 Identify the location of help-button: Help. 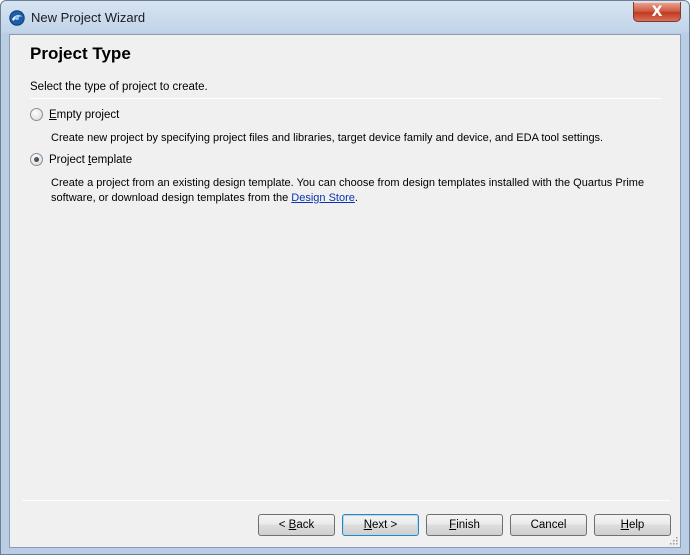
(632, 525).